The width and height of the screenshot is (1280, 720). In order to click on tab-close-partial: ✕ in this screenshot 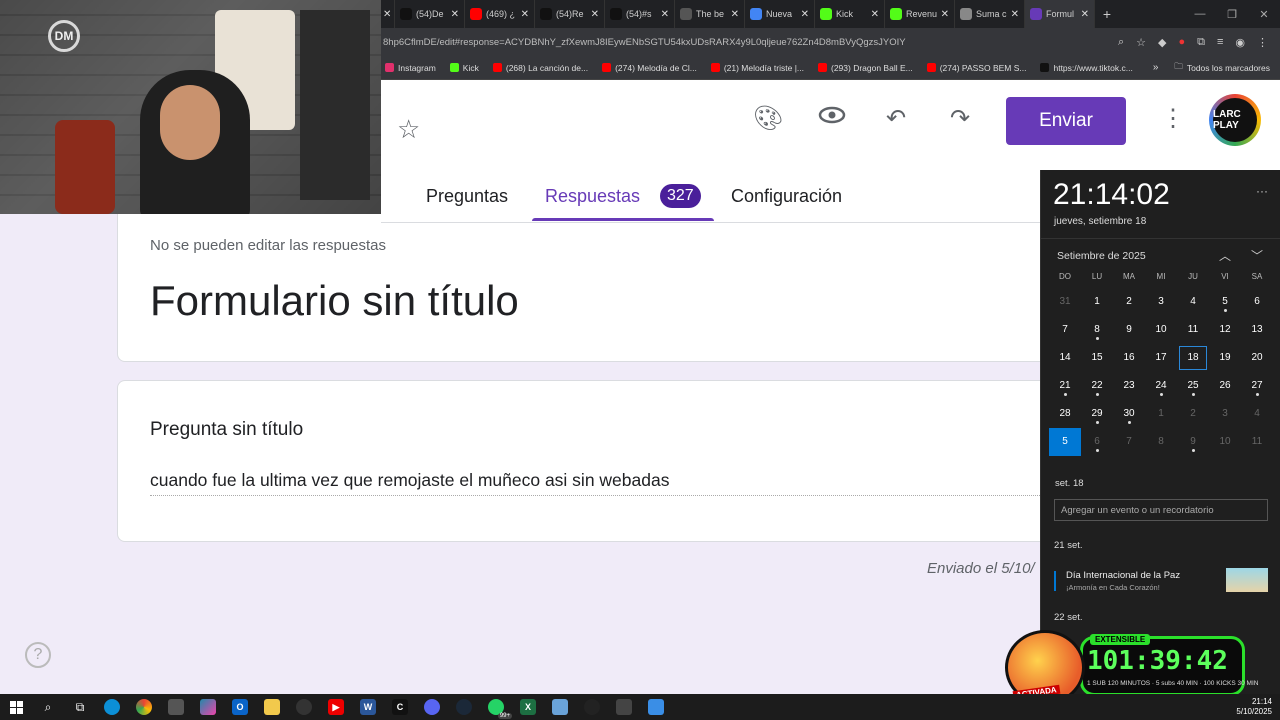, I will do `click(388, 14)`.